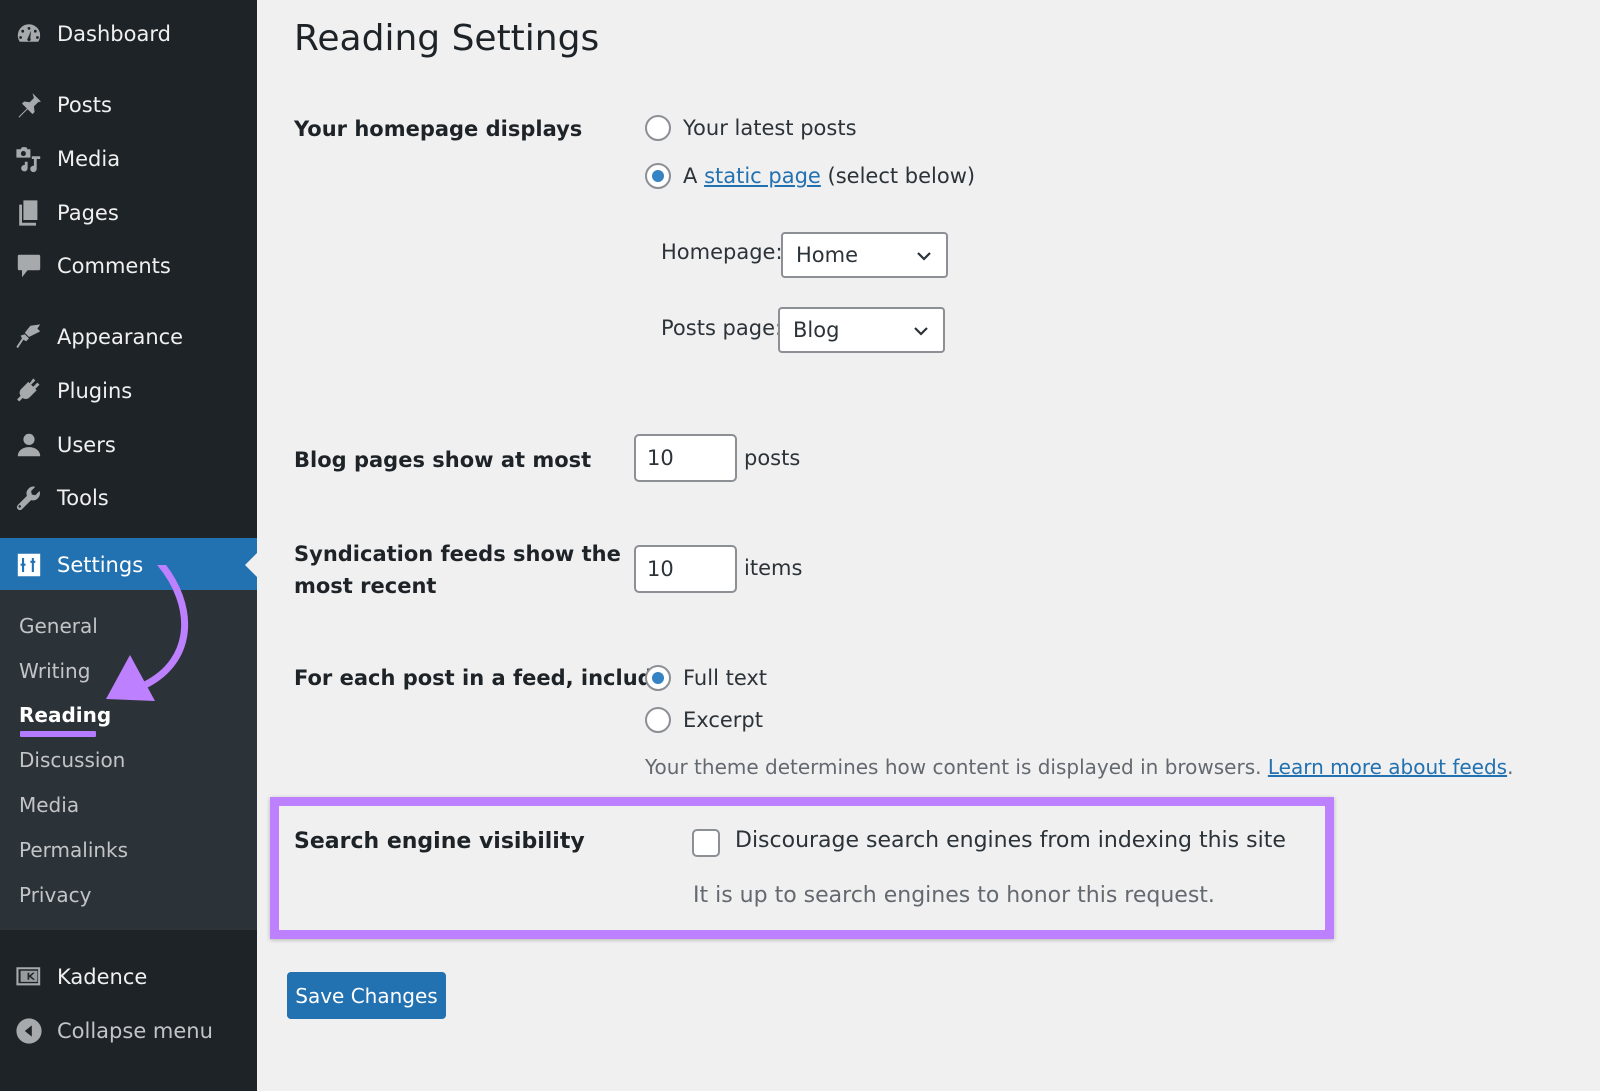 The image size is (1600, 1091). I want to click on save-changes-button: Save Changes, so click(366, 995).